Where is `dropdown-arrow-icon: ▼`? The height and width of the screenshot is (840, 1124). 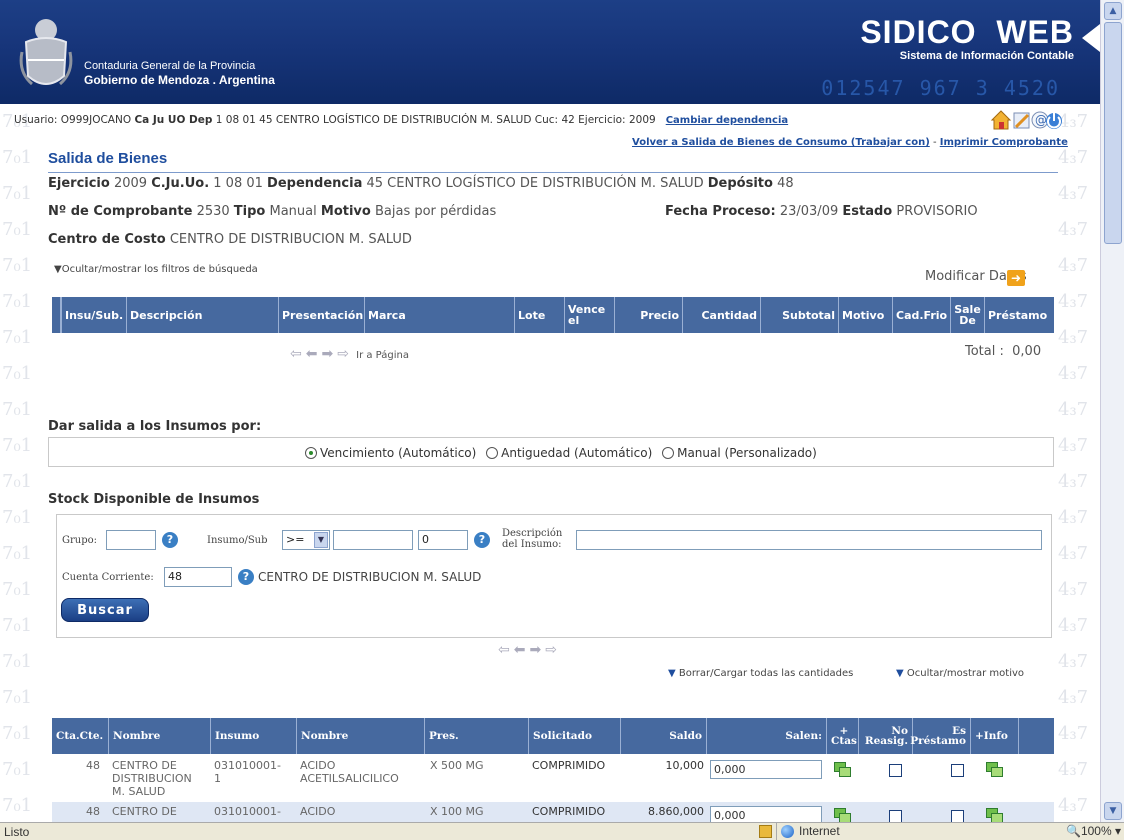 dropdown-arrow-icon: ▼ is located at coordinates (321, 540).